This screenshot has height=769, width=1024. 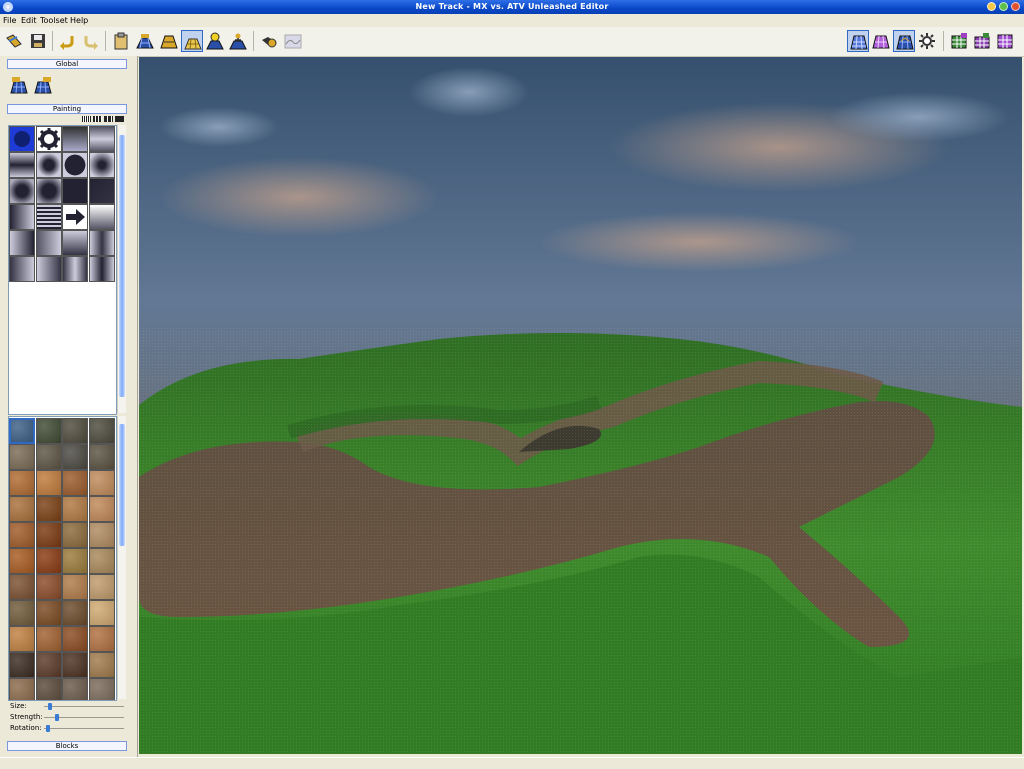 I want to click on menu-file: File, so click(x=9, y=20).